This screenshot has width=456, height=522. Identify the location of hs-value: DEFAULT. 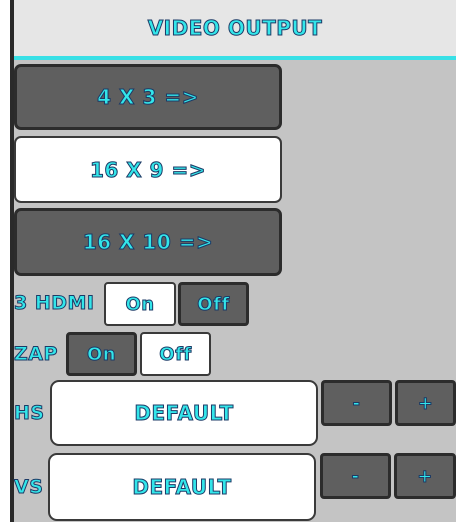
(184, 413).